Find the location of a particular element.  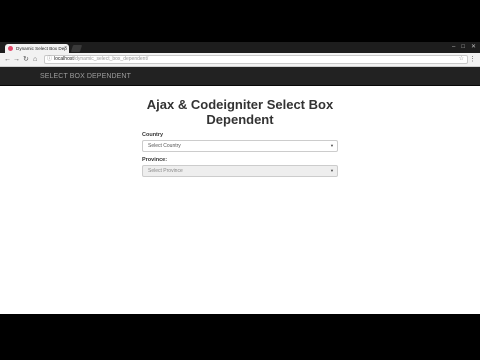

province-label: Province: is located at coordinates (155, 160).